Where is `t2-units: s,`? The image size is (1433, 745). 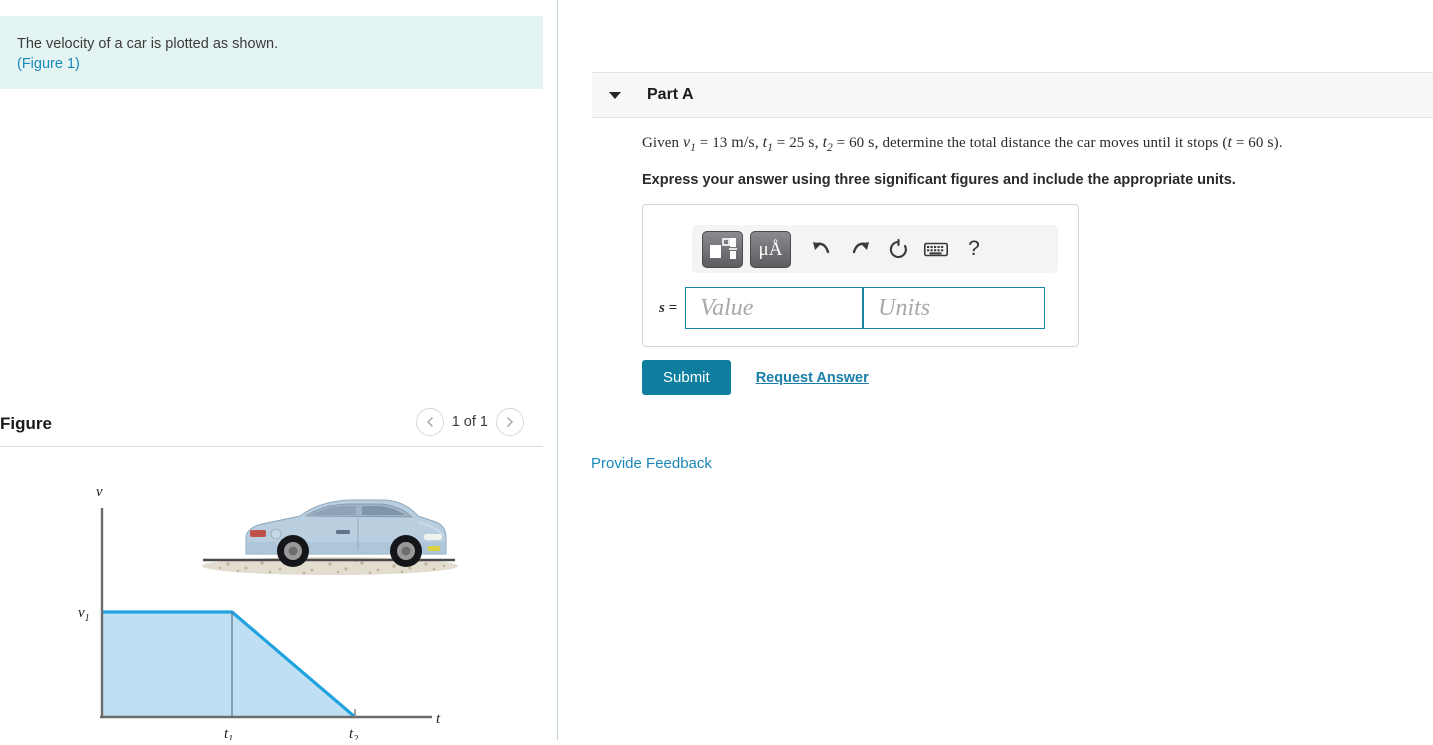
t2-units: s, is located at coordinates (873, 142).